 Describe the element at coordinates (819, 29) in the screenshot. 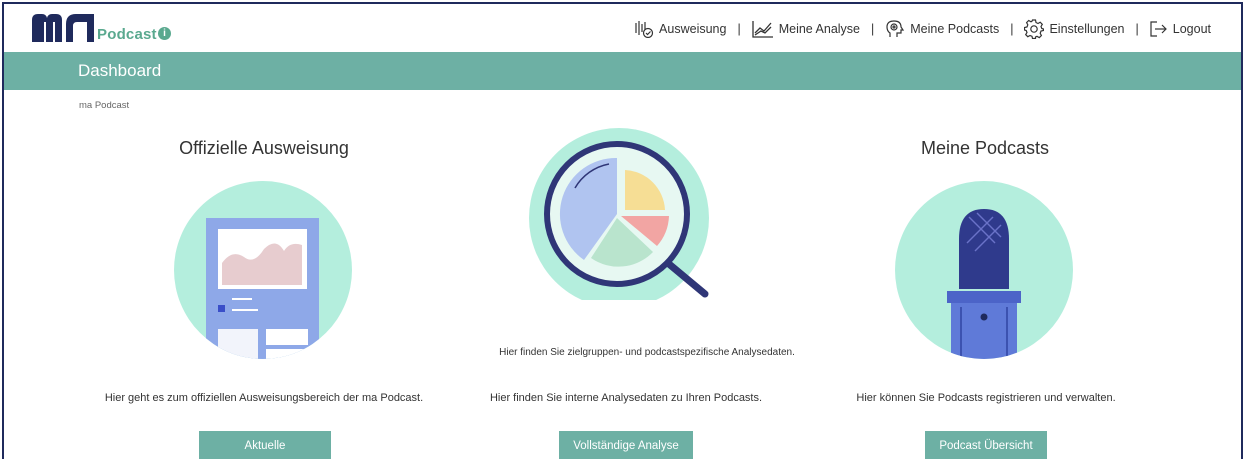

I see `nav-meine-analyse-label: Meine Analyse` at that location.